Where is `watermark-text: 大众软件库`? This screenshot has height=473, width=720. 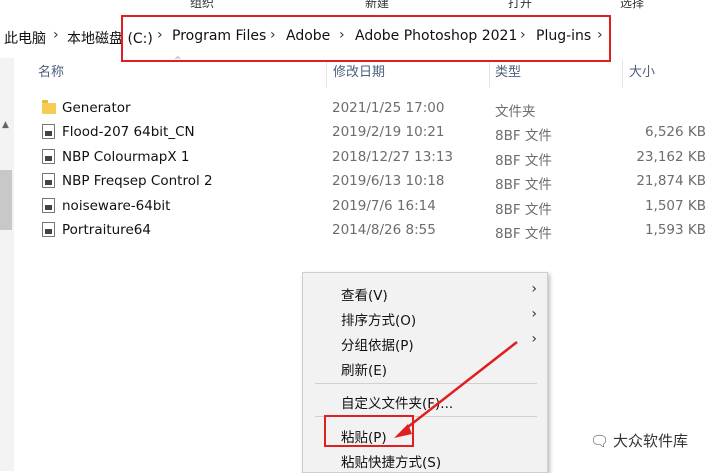
watermark-text: 大众软件库 is located at coordinates (651, 441).